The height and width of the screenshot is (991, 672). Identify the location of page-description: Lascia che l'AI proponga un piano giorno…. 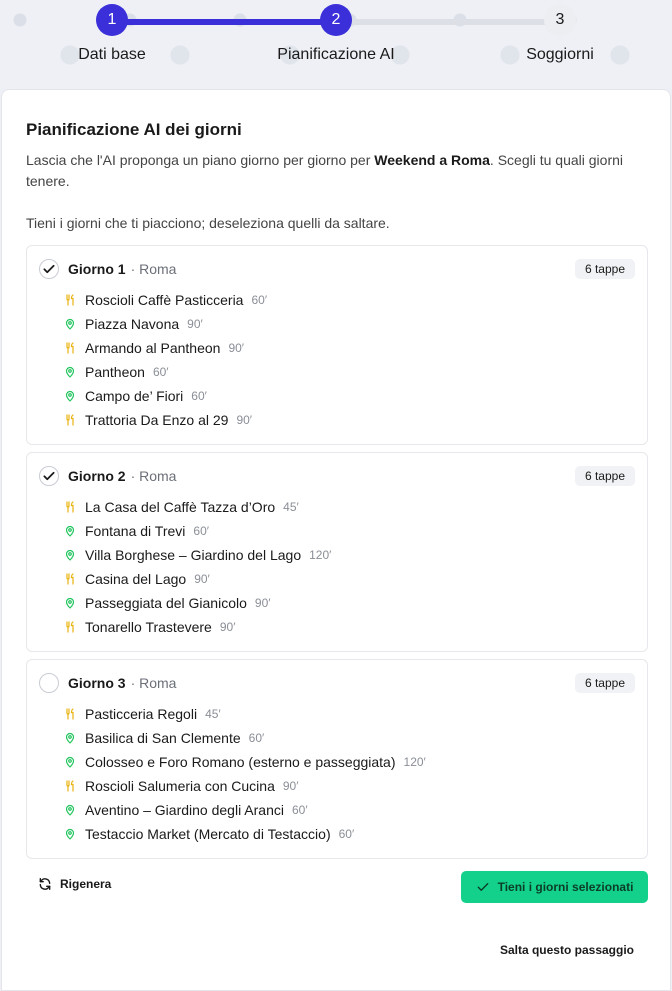
(338, 171).